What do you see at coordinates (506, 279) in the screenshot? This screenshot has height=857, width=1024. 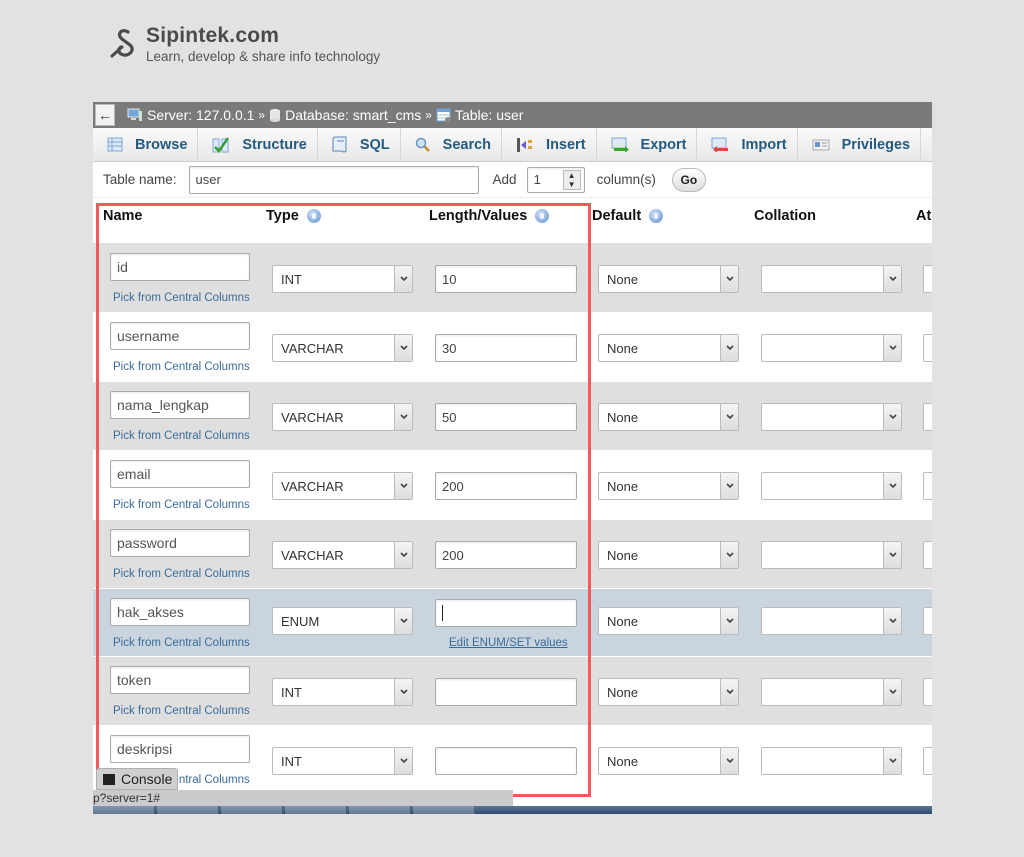 I see `length-values-input: 10` at bounding box center [506, 279].